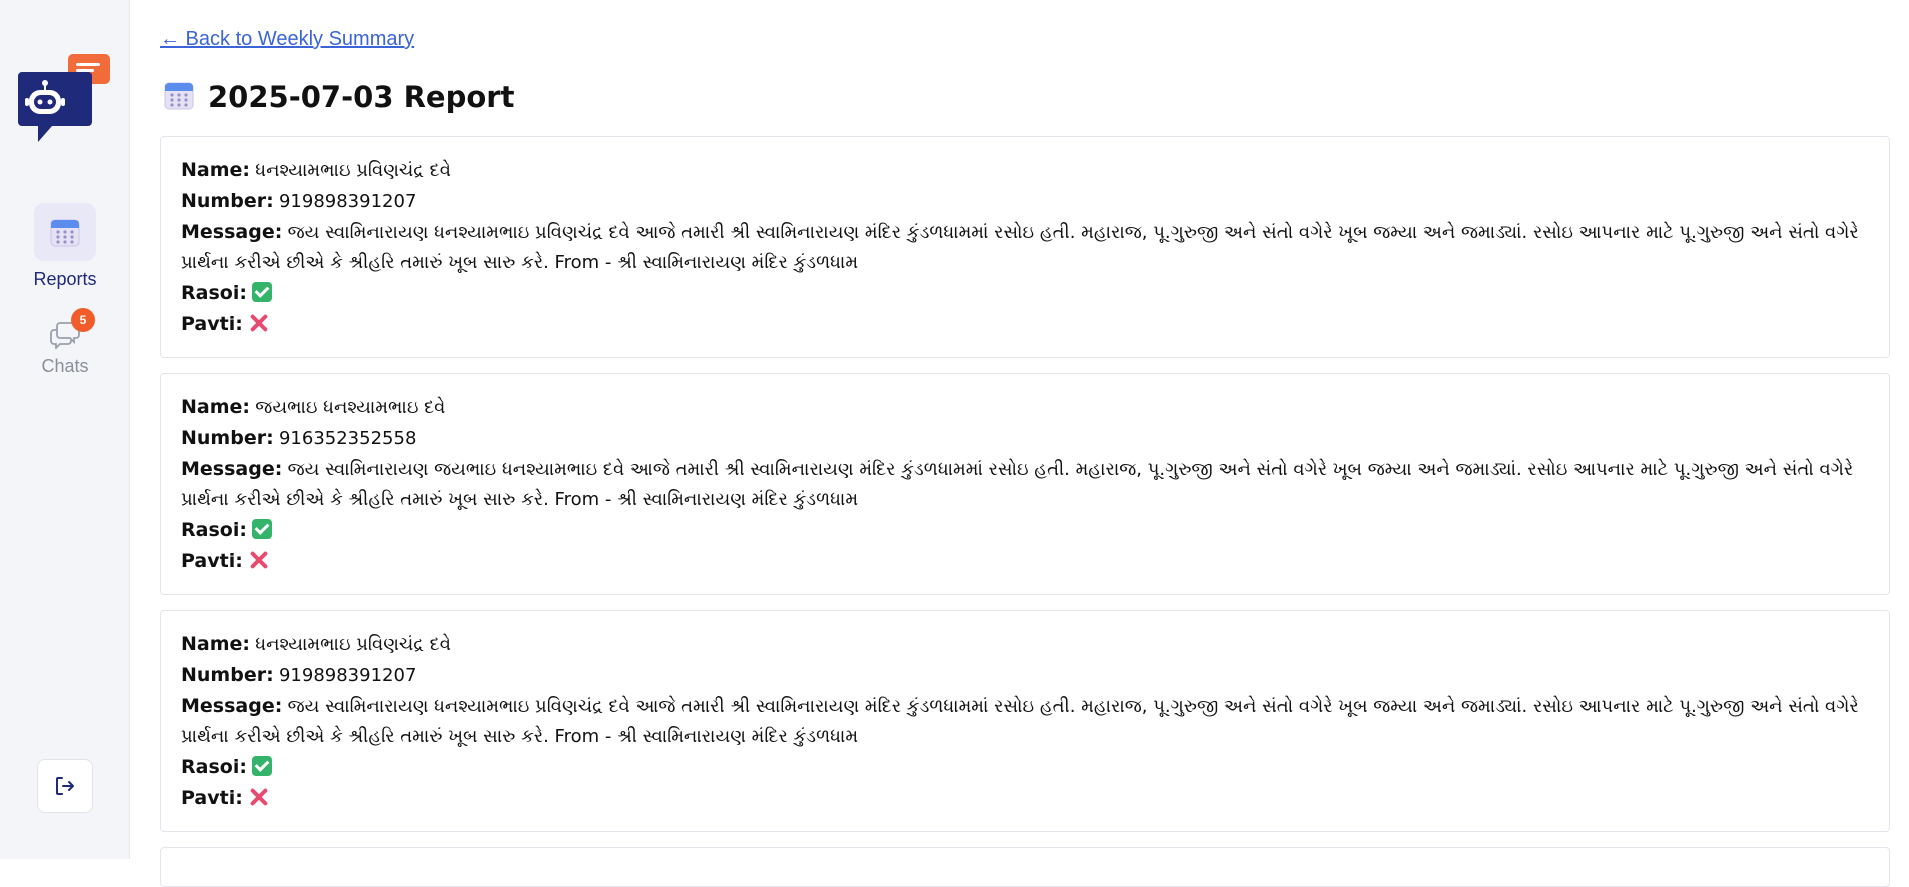 Image resolution: width=1909 pixels, height=887 pixels. Describe the element at coordinates (1025, 867) in the screenshot. I see `report-card` at that location.